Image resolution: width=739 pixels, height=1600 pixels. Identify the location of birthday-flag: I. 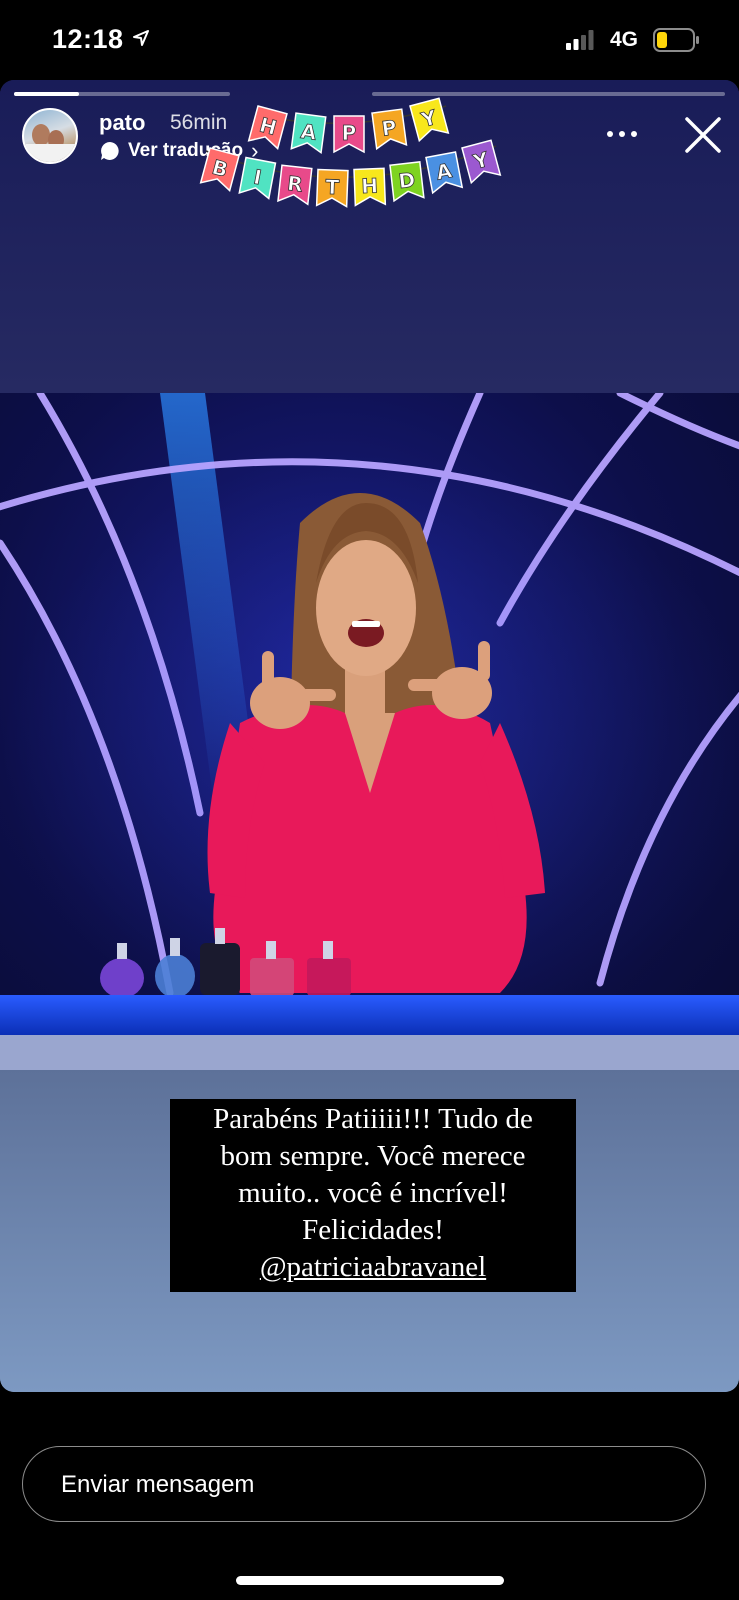
(257, 178).